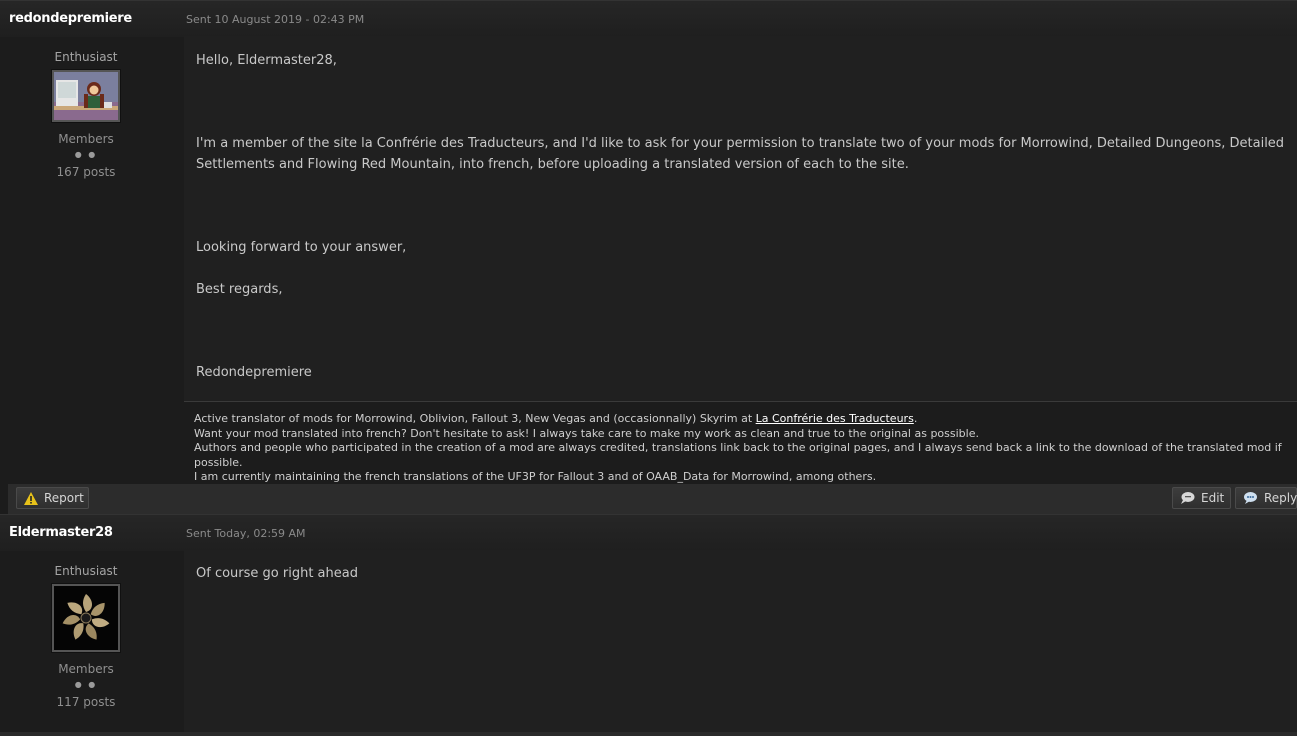  Describe the element at coordinates (61, 532) in the screenshot. I see `author-name-link: Eldermaster28` at that location.